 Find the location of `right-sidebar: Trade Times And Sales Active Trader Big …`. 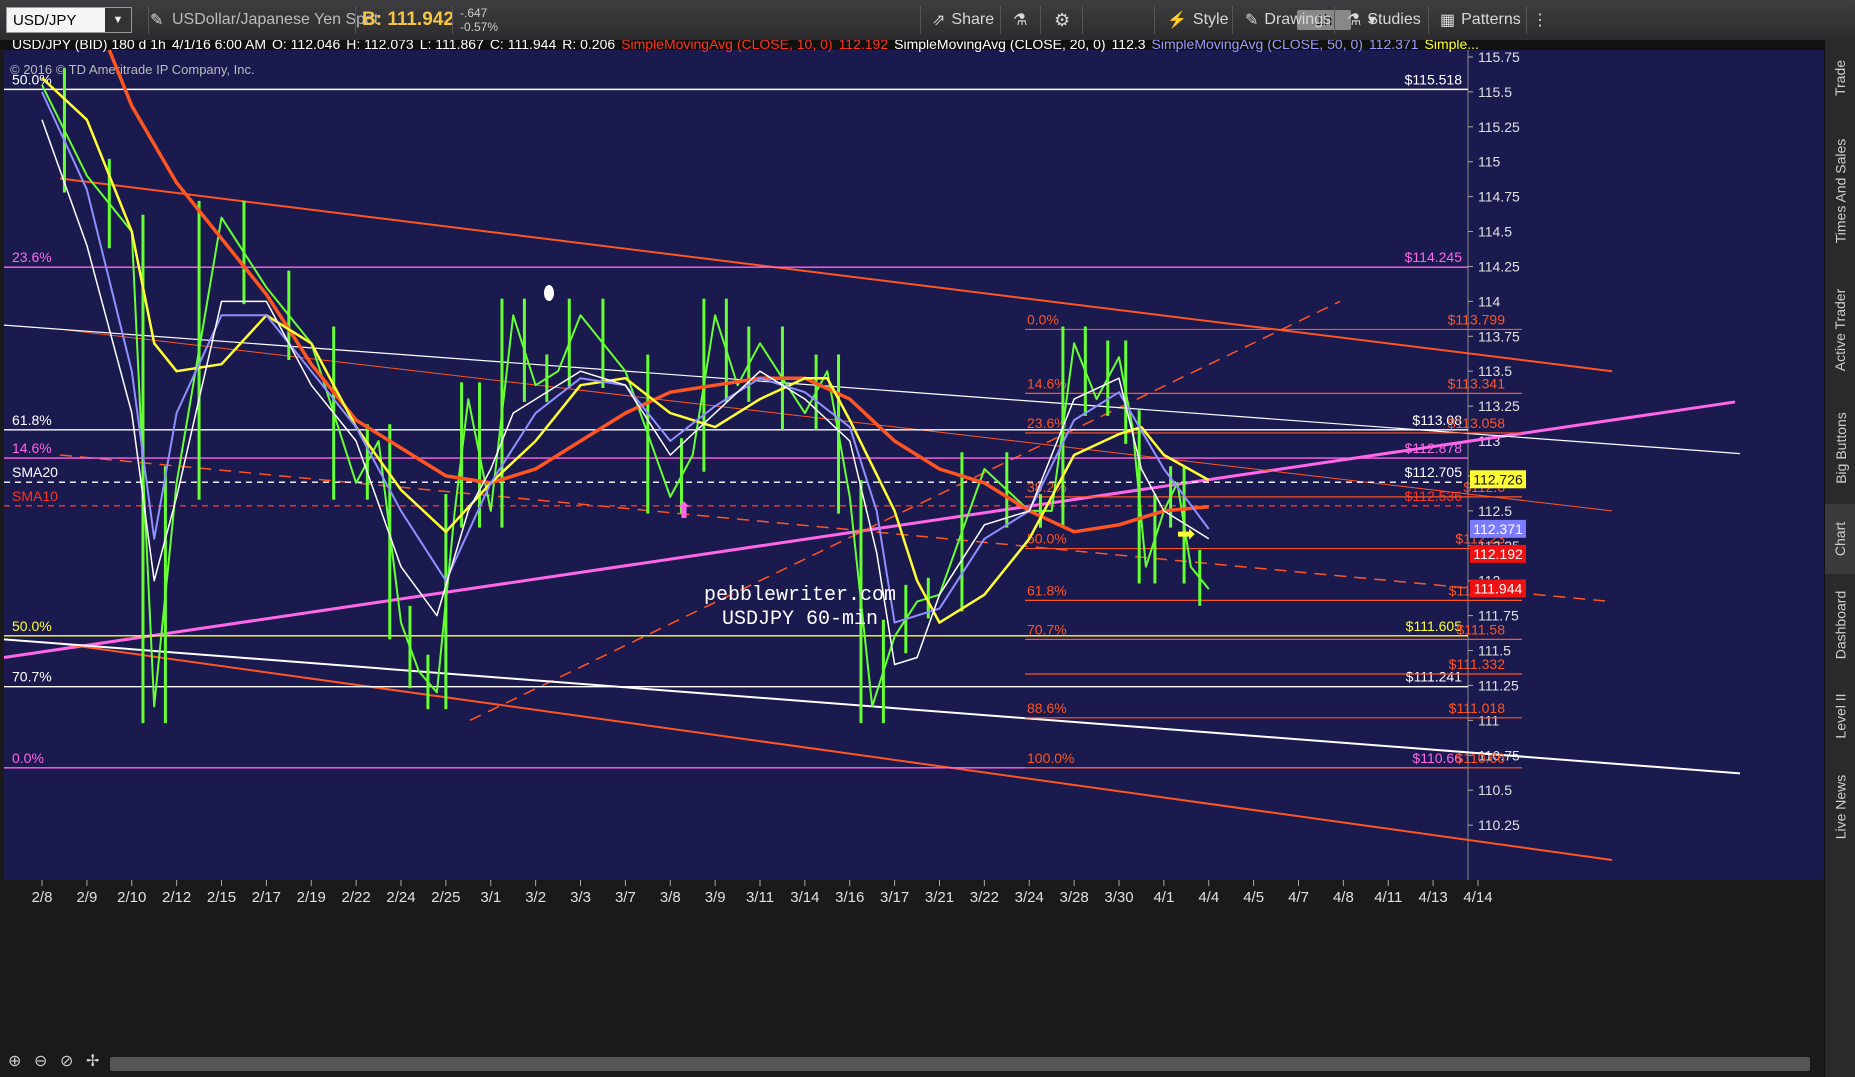

right-sidebar: Trade Times And Sales Active Trader Big … is located at coordinates (1839, 558).